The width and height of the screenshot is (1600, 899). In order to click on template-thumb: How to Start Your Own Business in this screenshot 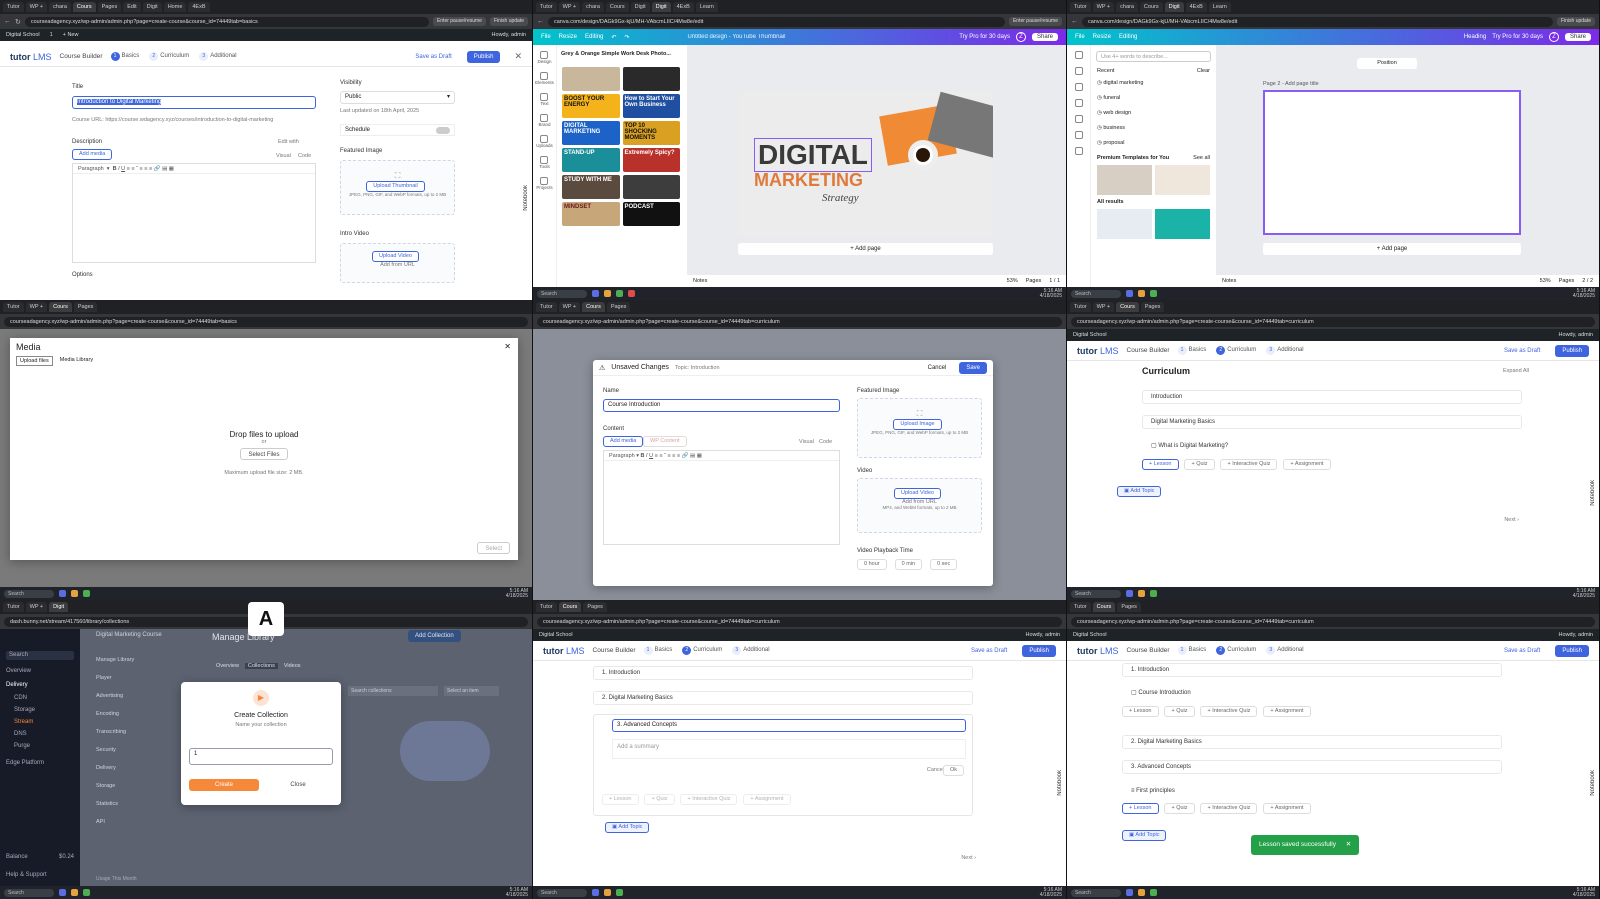, I will do `click(651, 106)`.